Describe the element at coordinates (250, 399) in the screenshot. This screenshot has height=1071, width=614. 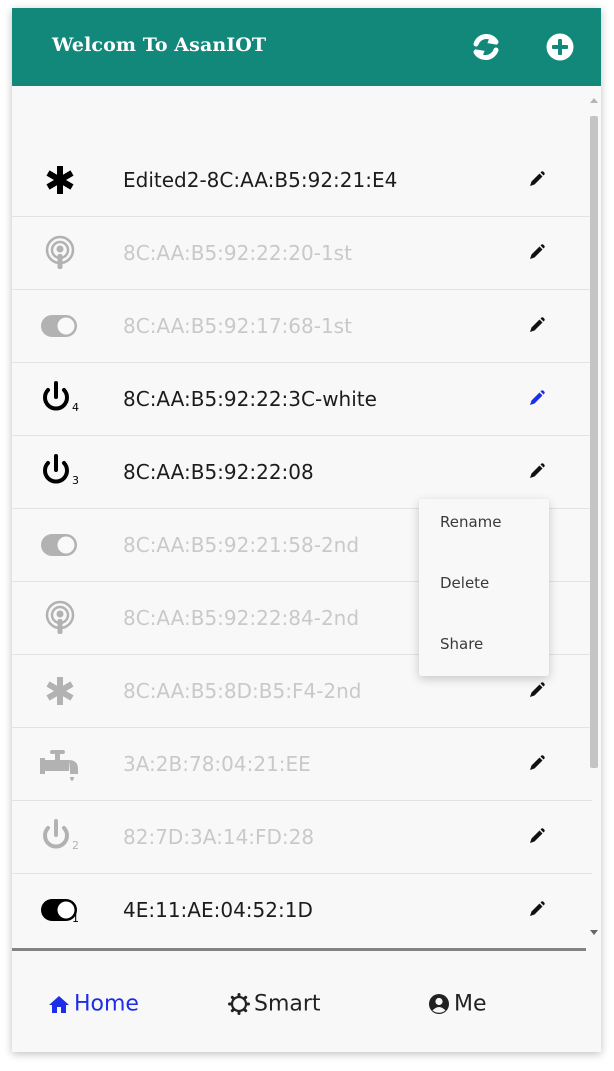
I see `device-name: 8C:AA:B5:92:22:3C-white` at that location.